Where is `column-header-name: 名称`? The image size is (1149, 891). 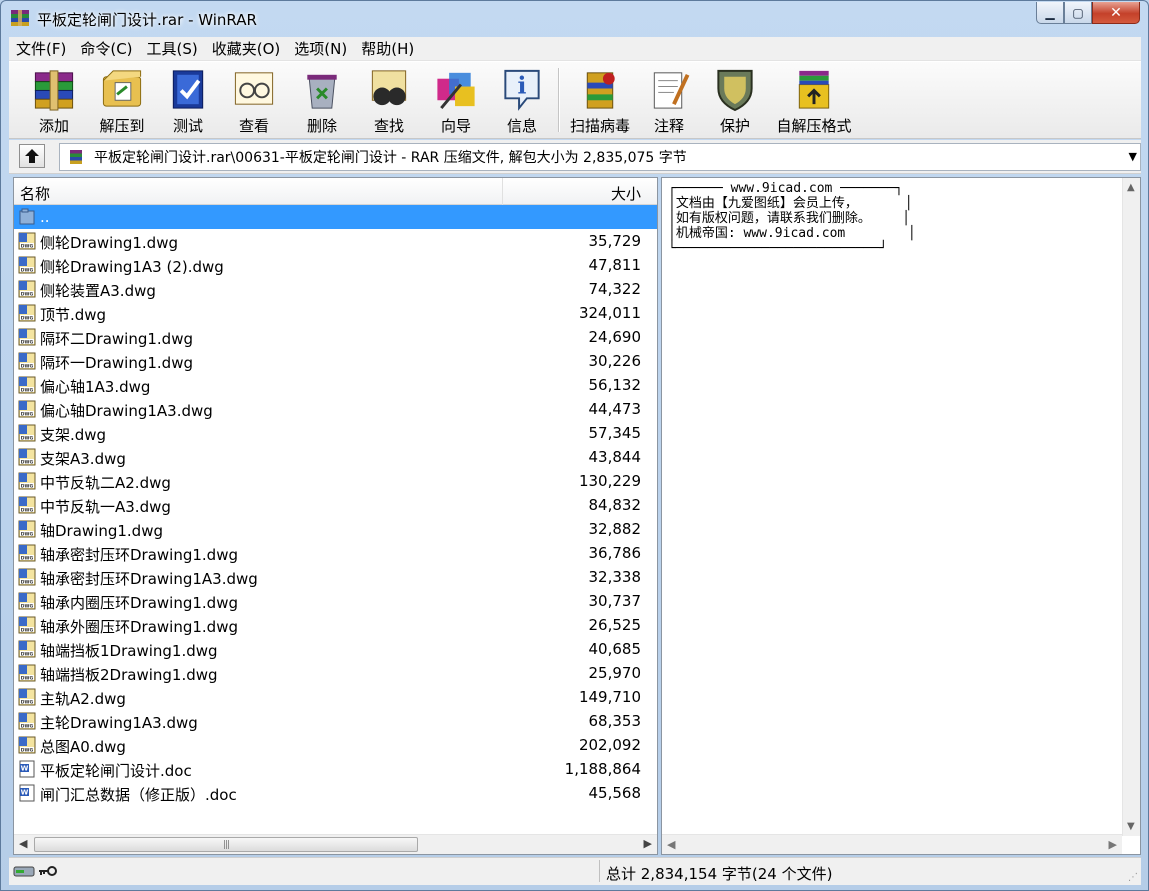 column-header-name: 名称 is located at coordinates (35, 193).